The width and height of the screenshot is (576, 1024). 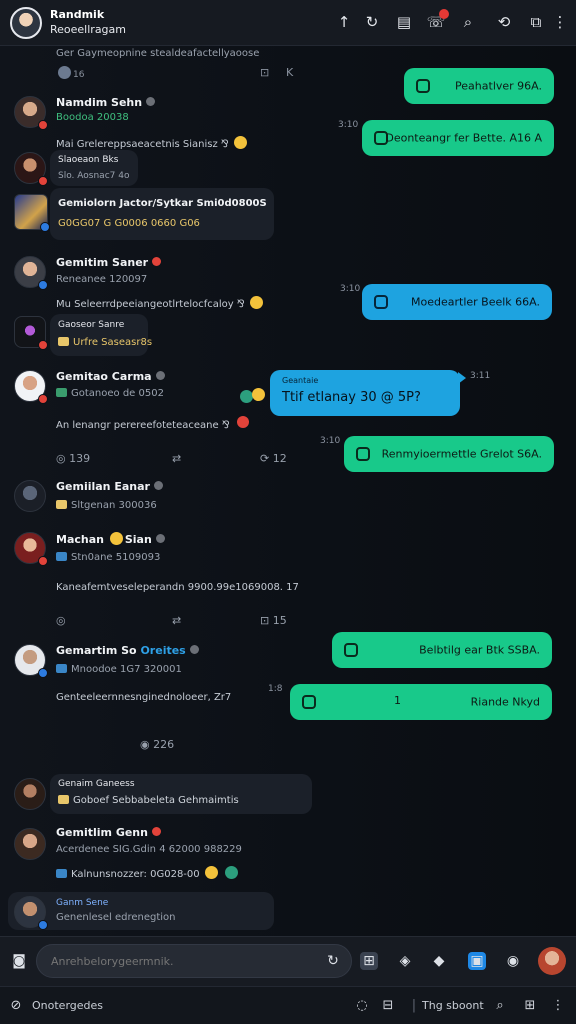 What do you see at coordinates (273, 620) in the screenshot?
I see `save-count: ⊡ 15` at bounding box center [273, 620].